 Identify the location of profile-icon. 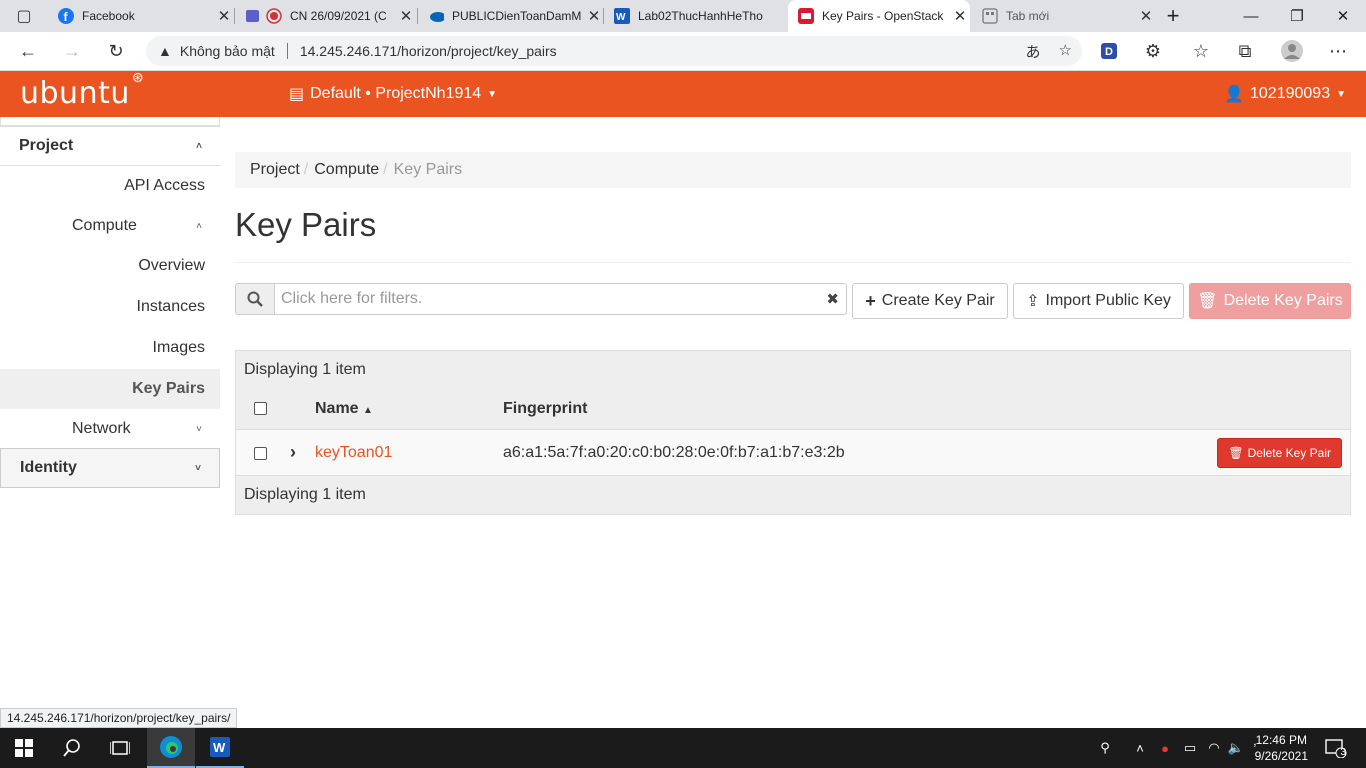
(1292, 51).